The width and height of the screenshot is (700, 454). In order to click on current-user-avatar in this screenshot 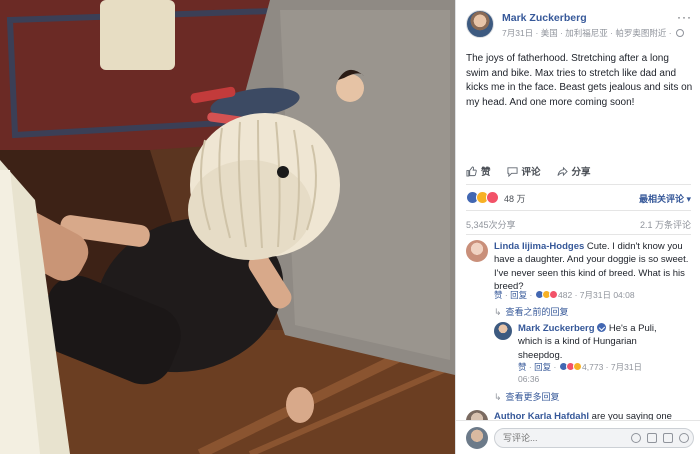, I will do `click(477, 438)`.